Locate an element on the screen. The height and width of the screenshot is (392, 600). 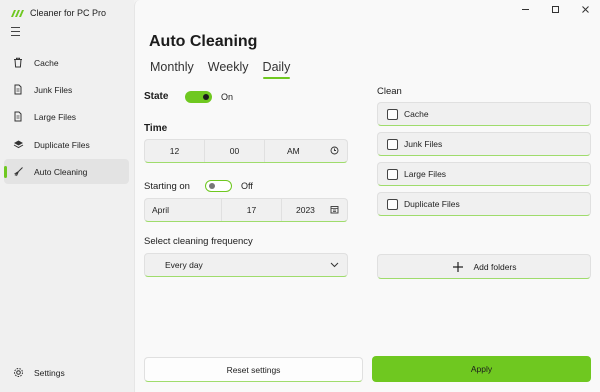
time-hour: 12 is located at coordinates (174, 151).